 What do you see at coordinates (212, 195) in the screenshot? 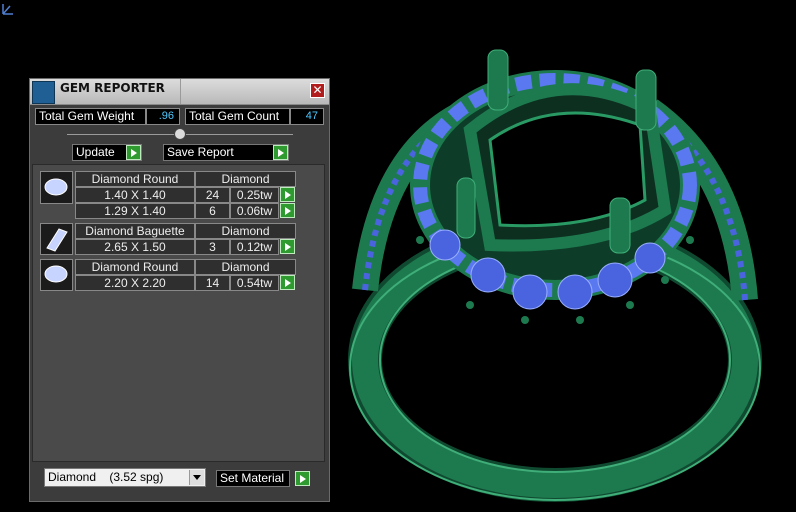
I see `gem-count: 24` at bounding box center [212, 195].